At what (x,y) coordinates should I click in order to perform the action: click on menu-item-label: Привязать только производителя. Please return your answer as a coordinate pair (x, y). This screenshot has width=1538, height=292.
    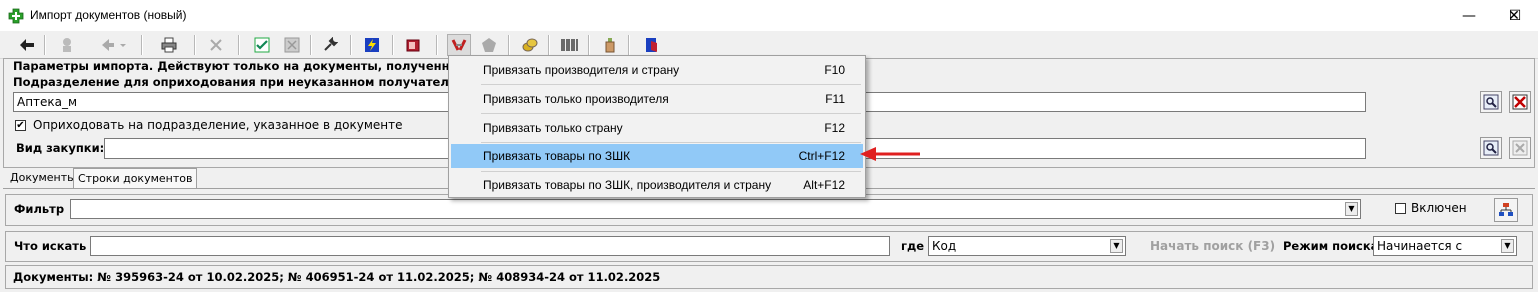
    Looking at the image, I should click on (576, 99).